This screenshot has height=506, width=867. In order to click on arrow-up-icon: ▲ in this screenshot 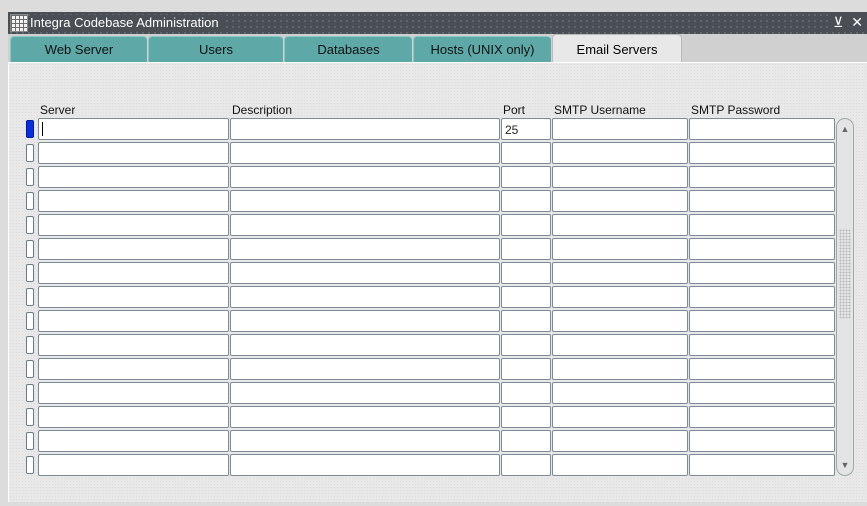, I will do `click(845, 129)`.